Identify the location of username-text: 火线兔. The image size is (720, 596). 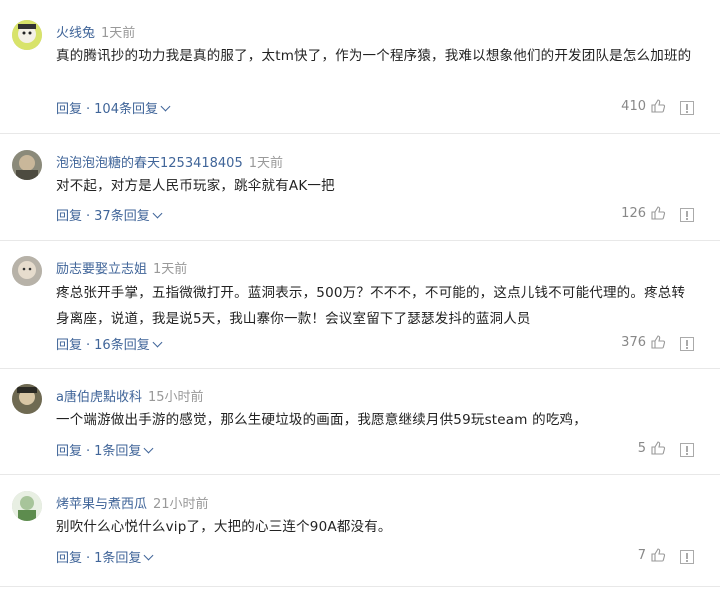
(75, 33).